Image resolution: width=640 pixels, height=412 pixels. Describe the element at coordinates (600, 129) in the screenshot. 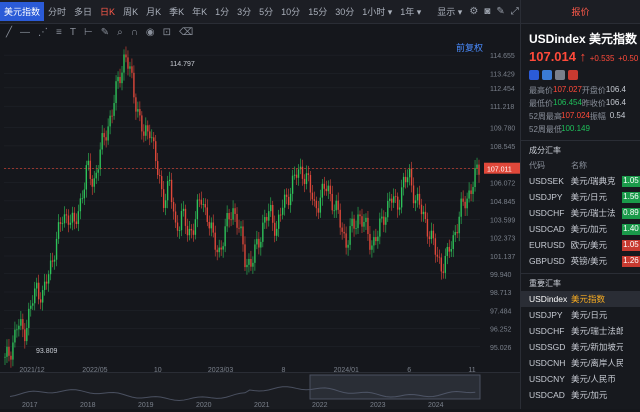

I see `stat-label2` at that location.